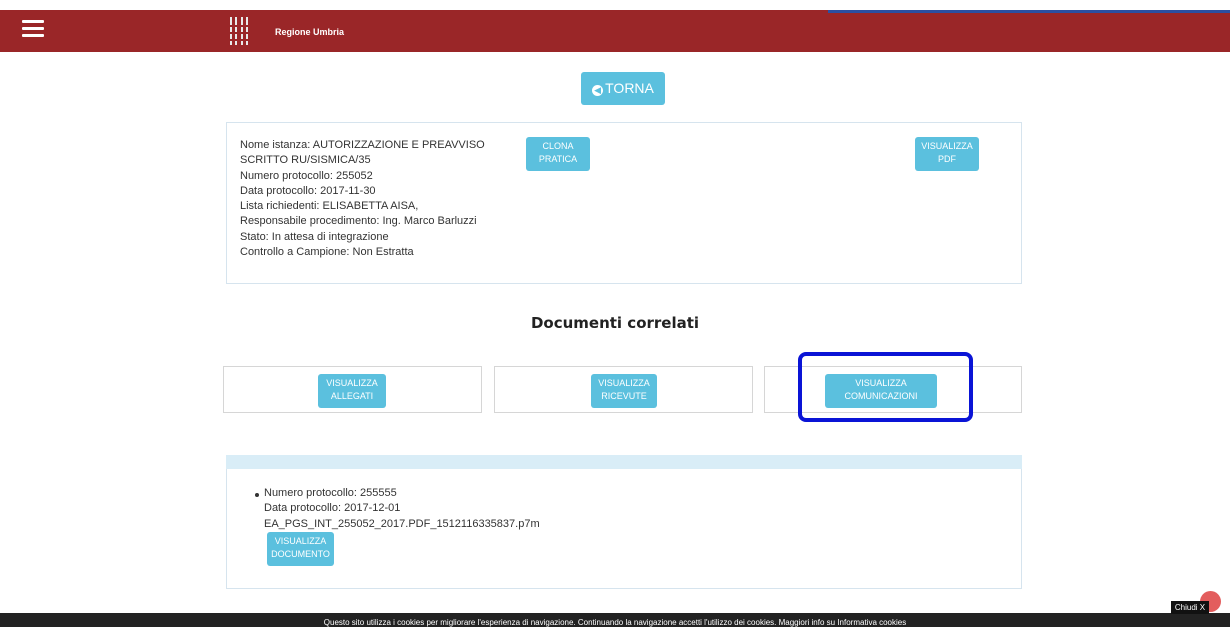  I want to click on info-line: Lista richiedenti: ELISABETTA AISA,, so click(329, 206).